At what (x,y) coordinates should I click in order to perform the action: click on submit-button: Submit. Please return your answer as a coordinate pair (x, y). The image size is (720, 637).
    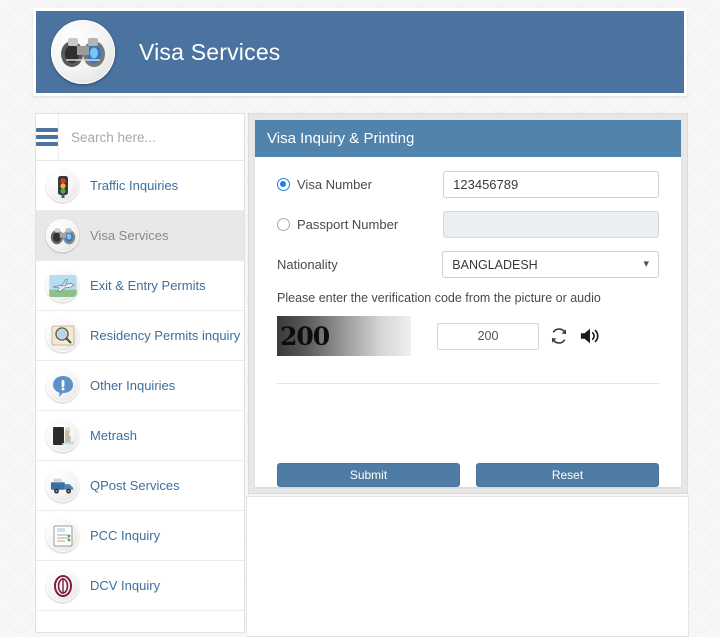
    Looking at the image, I should click on (368, 475).